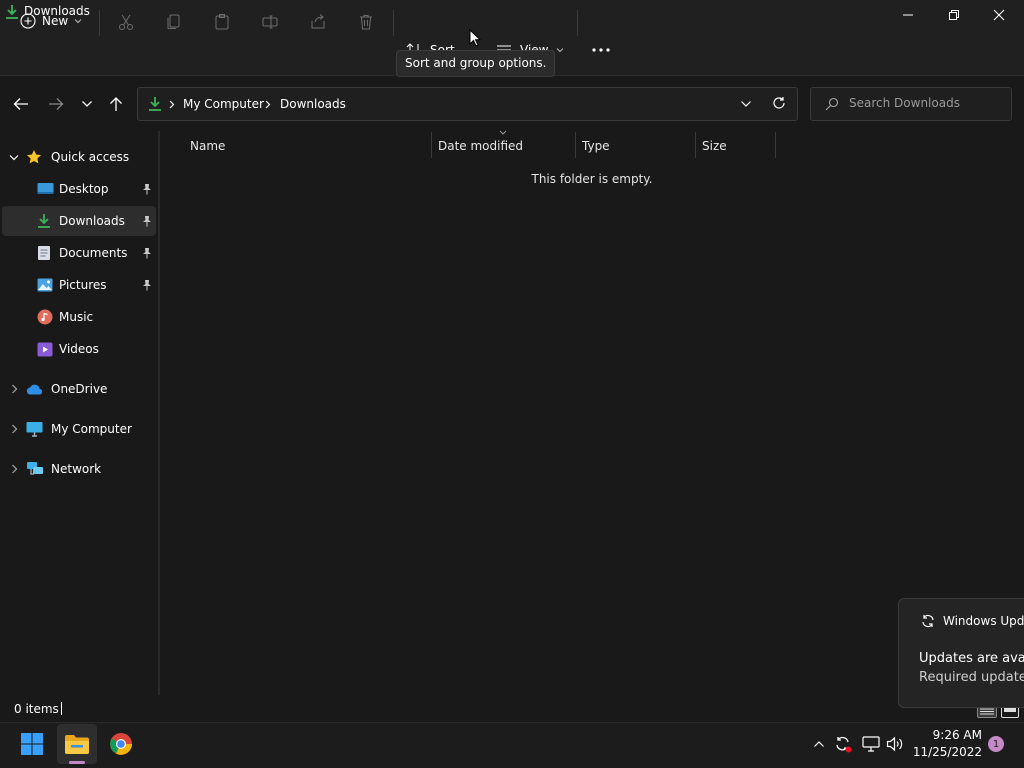  What do you see at coordinates (79, 189) in the screenshot?
I see `sidebar-item-desktop: Desktop` at bounding box center [79, 189].